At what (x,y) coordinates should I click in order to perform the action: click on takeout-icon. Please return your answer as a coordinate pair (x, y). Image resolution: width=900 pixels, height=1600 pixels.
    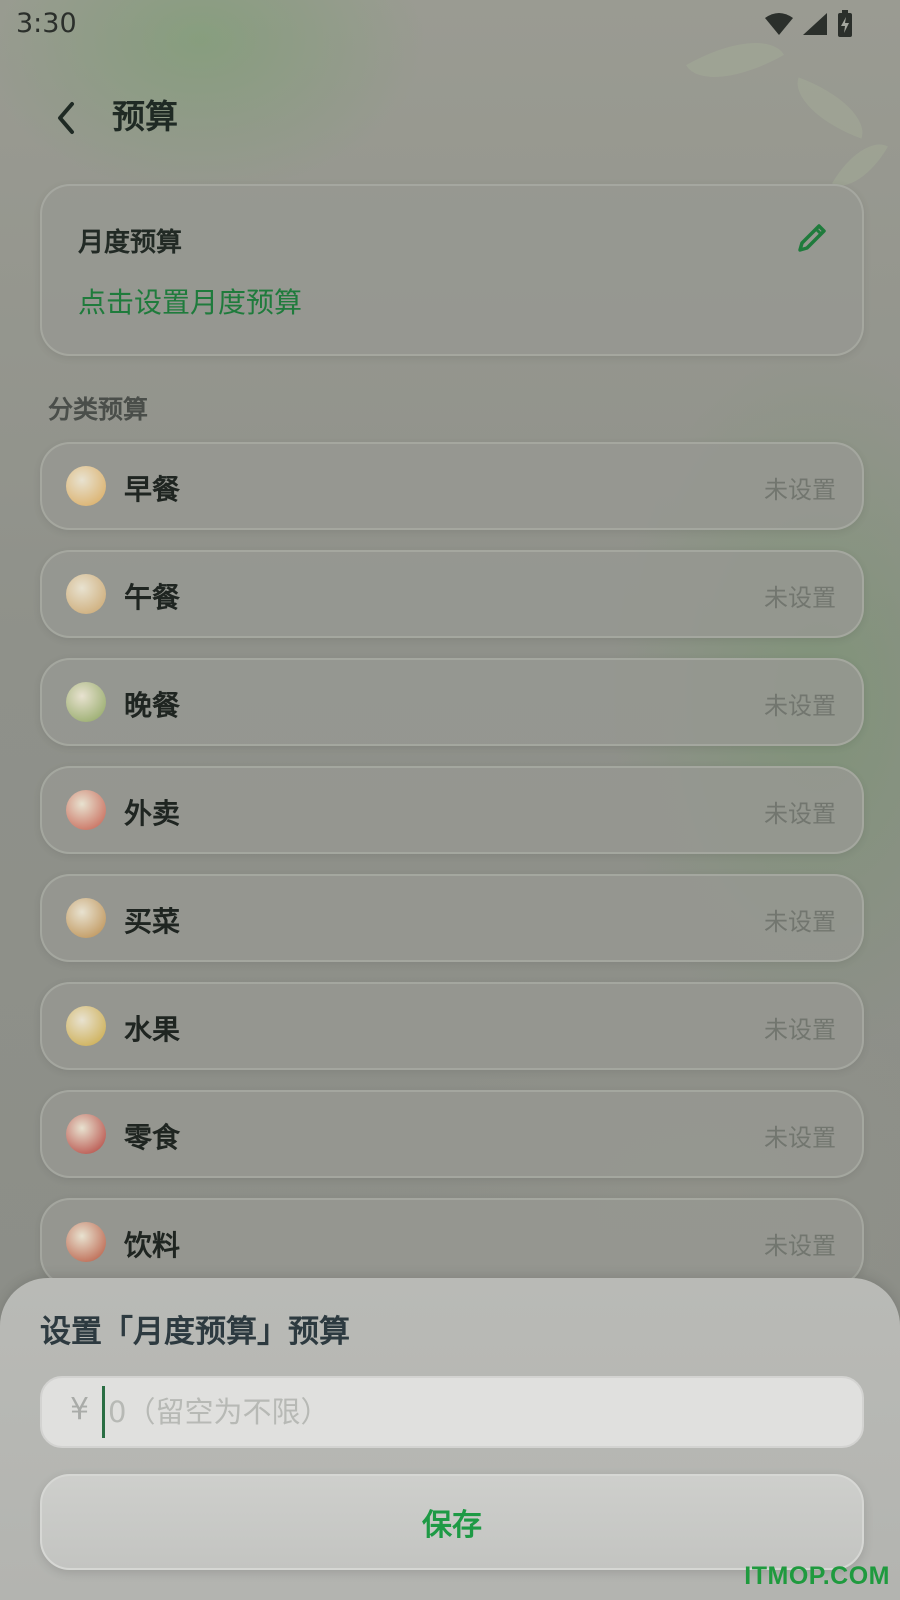
    Looking at the image, I should click on (86, 810).